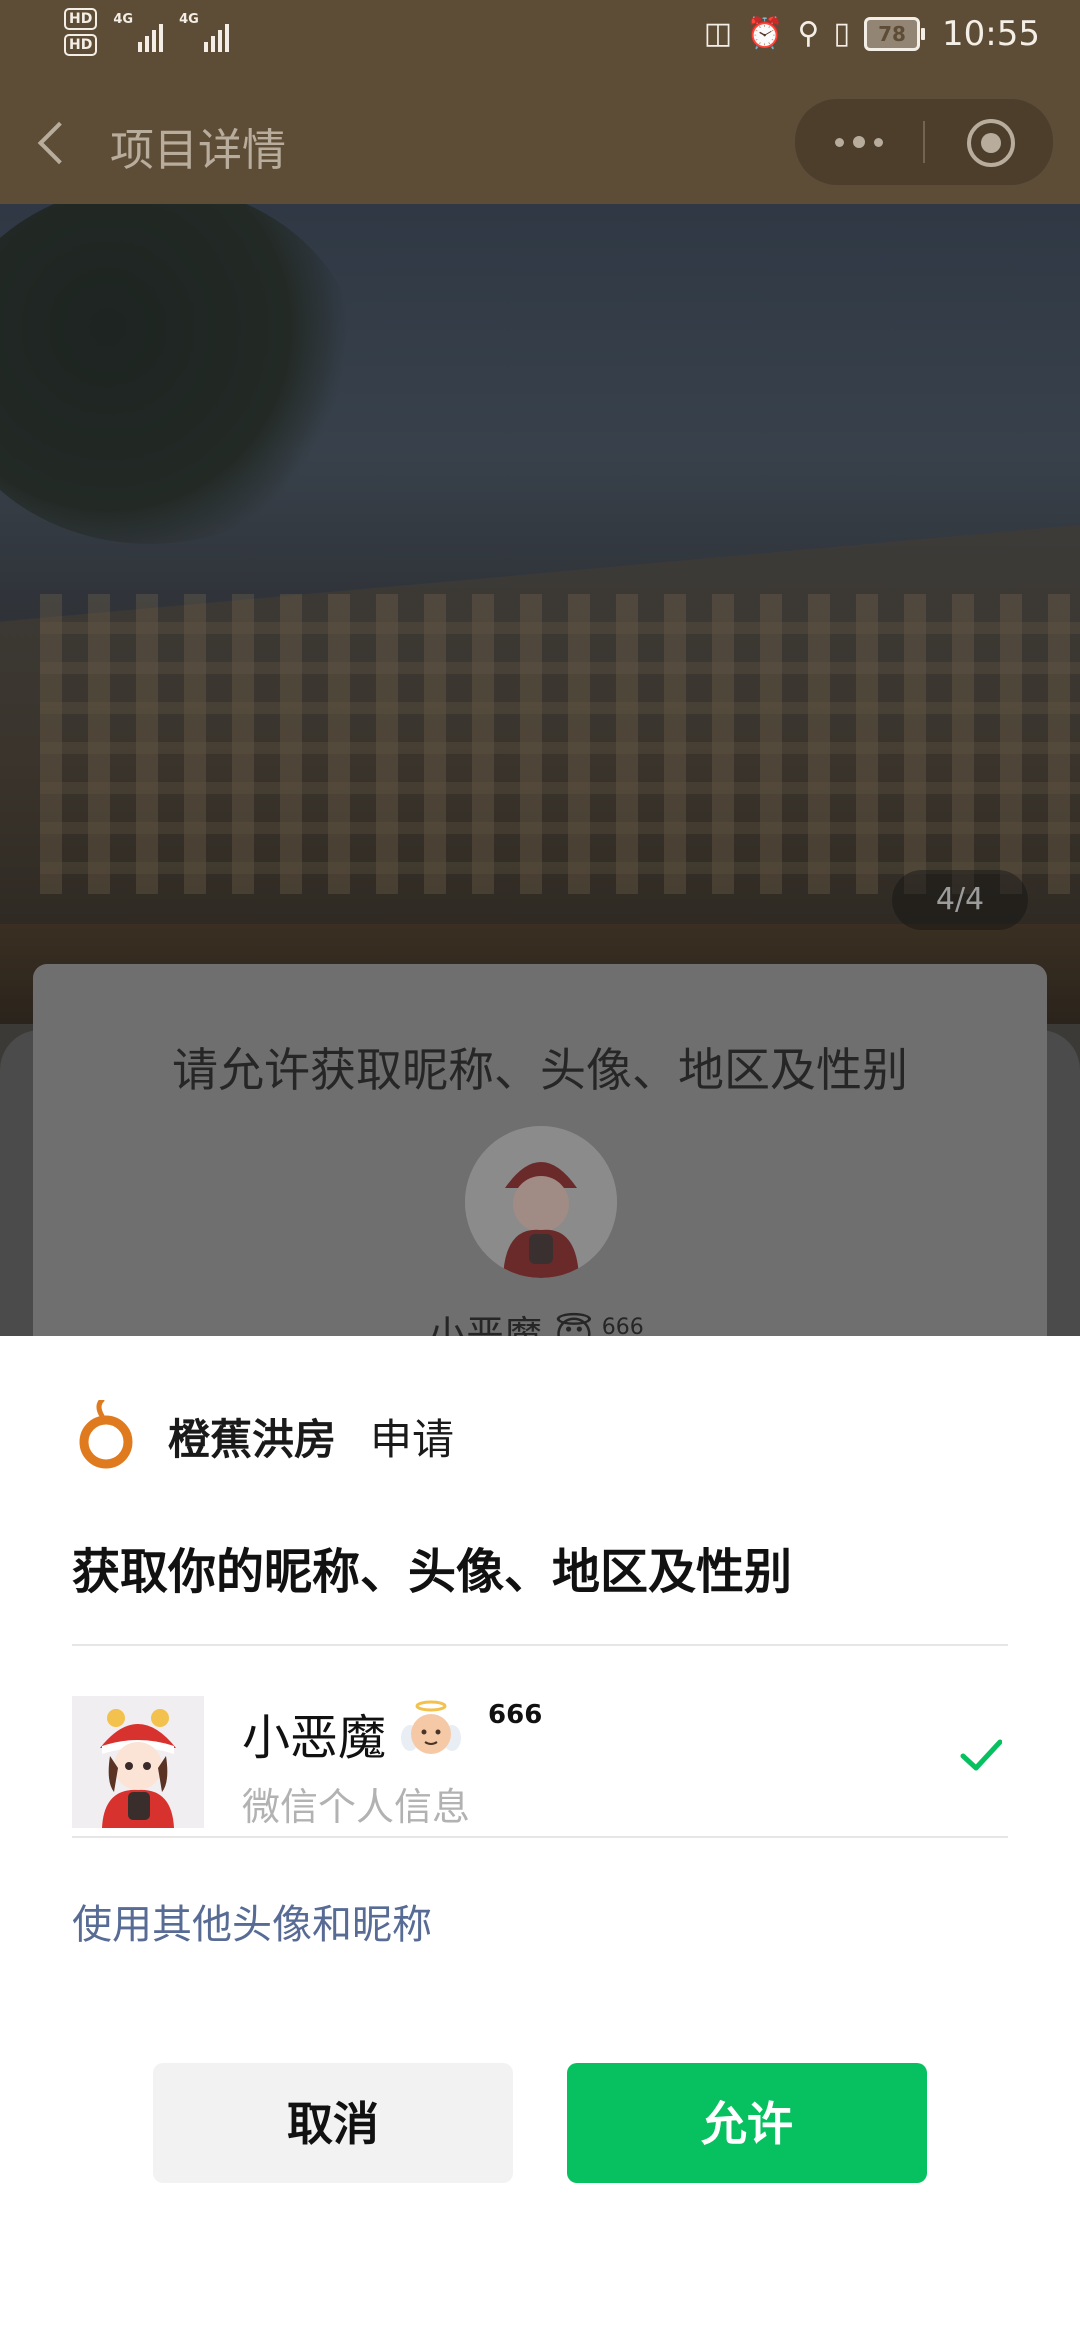 This screenshot has width=1080, height=2340. I want to click on hd-badge-1: HD, so click(81, 19).